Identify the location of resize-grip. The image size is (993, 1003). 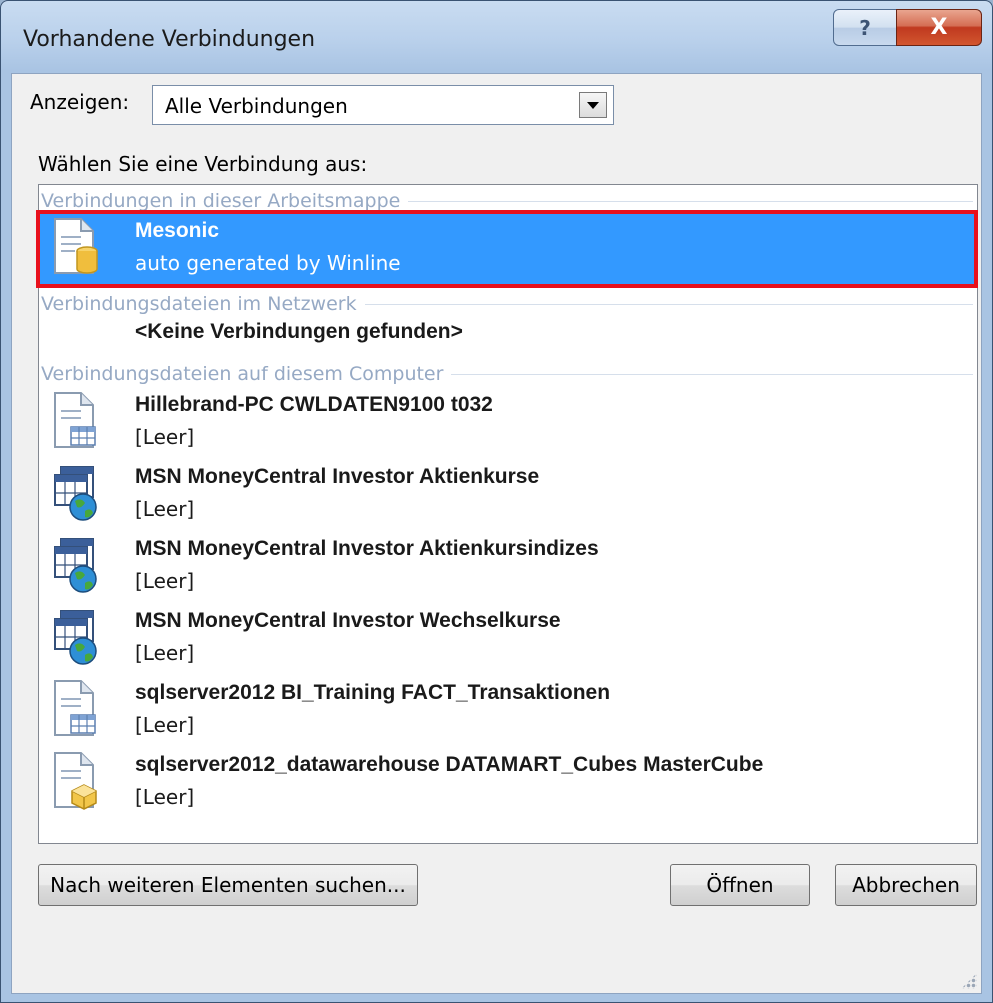
(969, 981).